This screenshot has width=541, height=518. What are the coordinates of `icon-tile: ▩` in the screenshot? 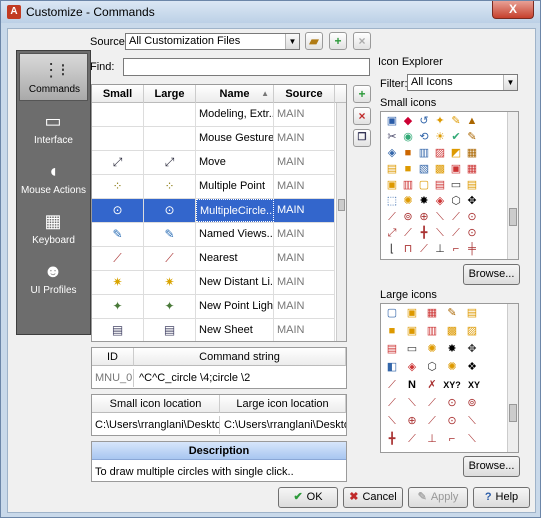 It's located at (440, 169).